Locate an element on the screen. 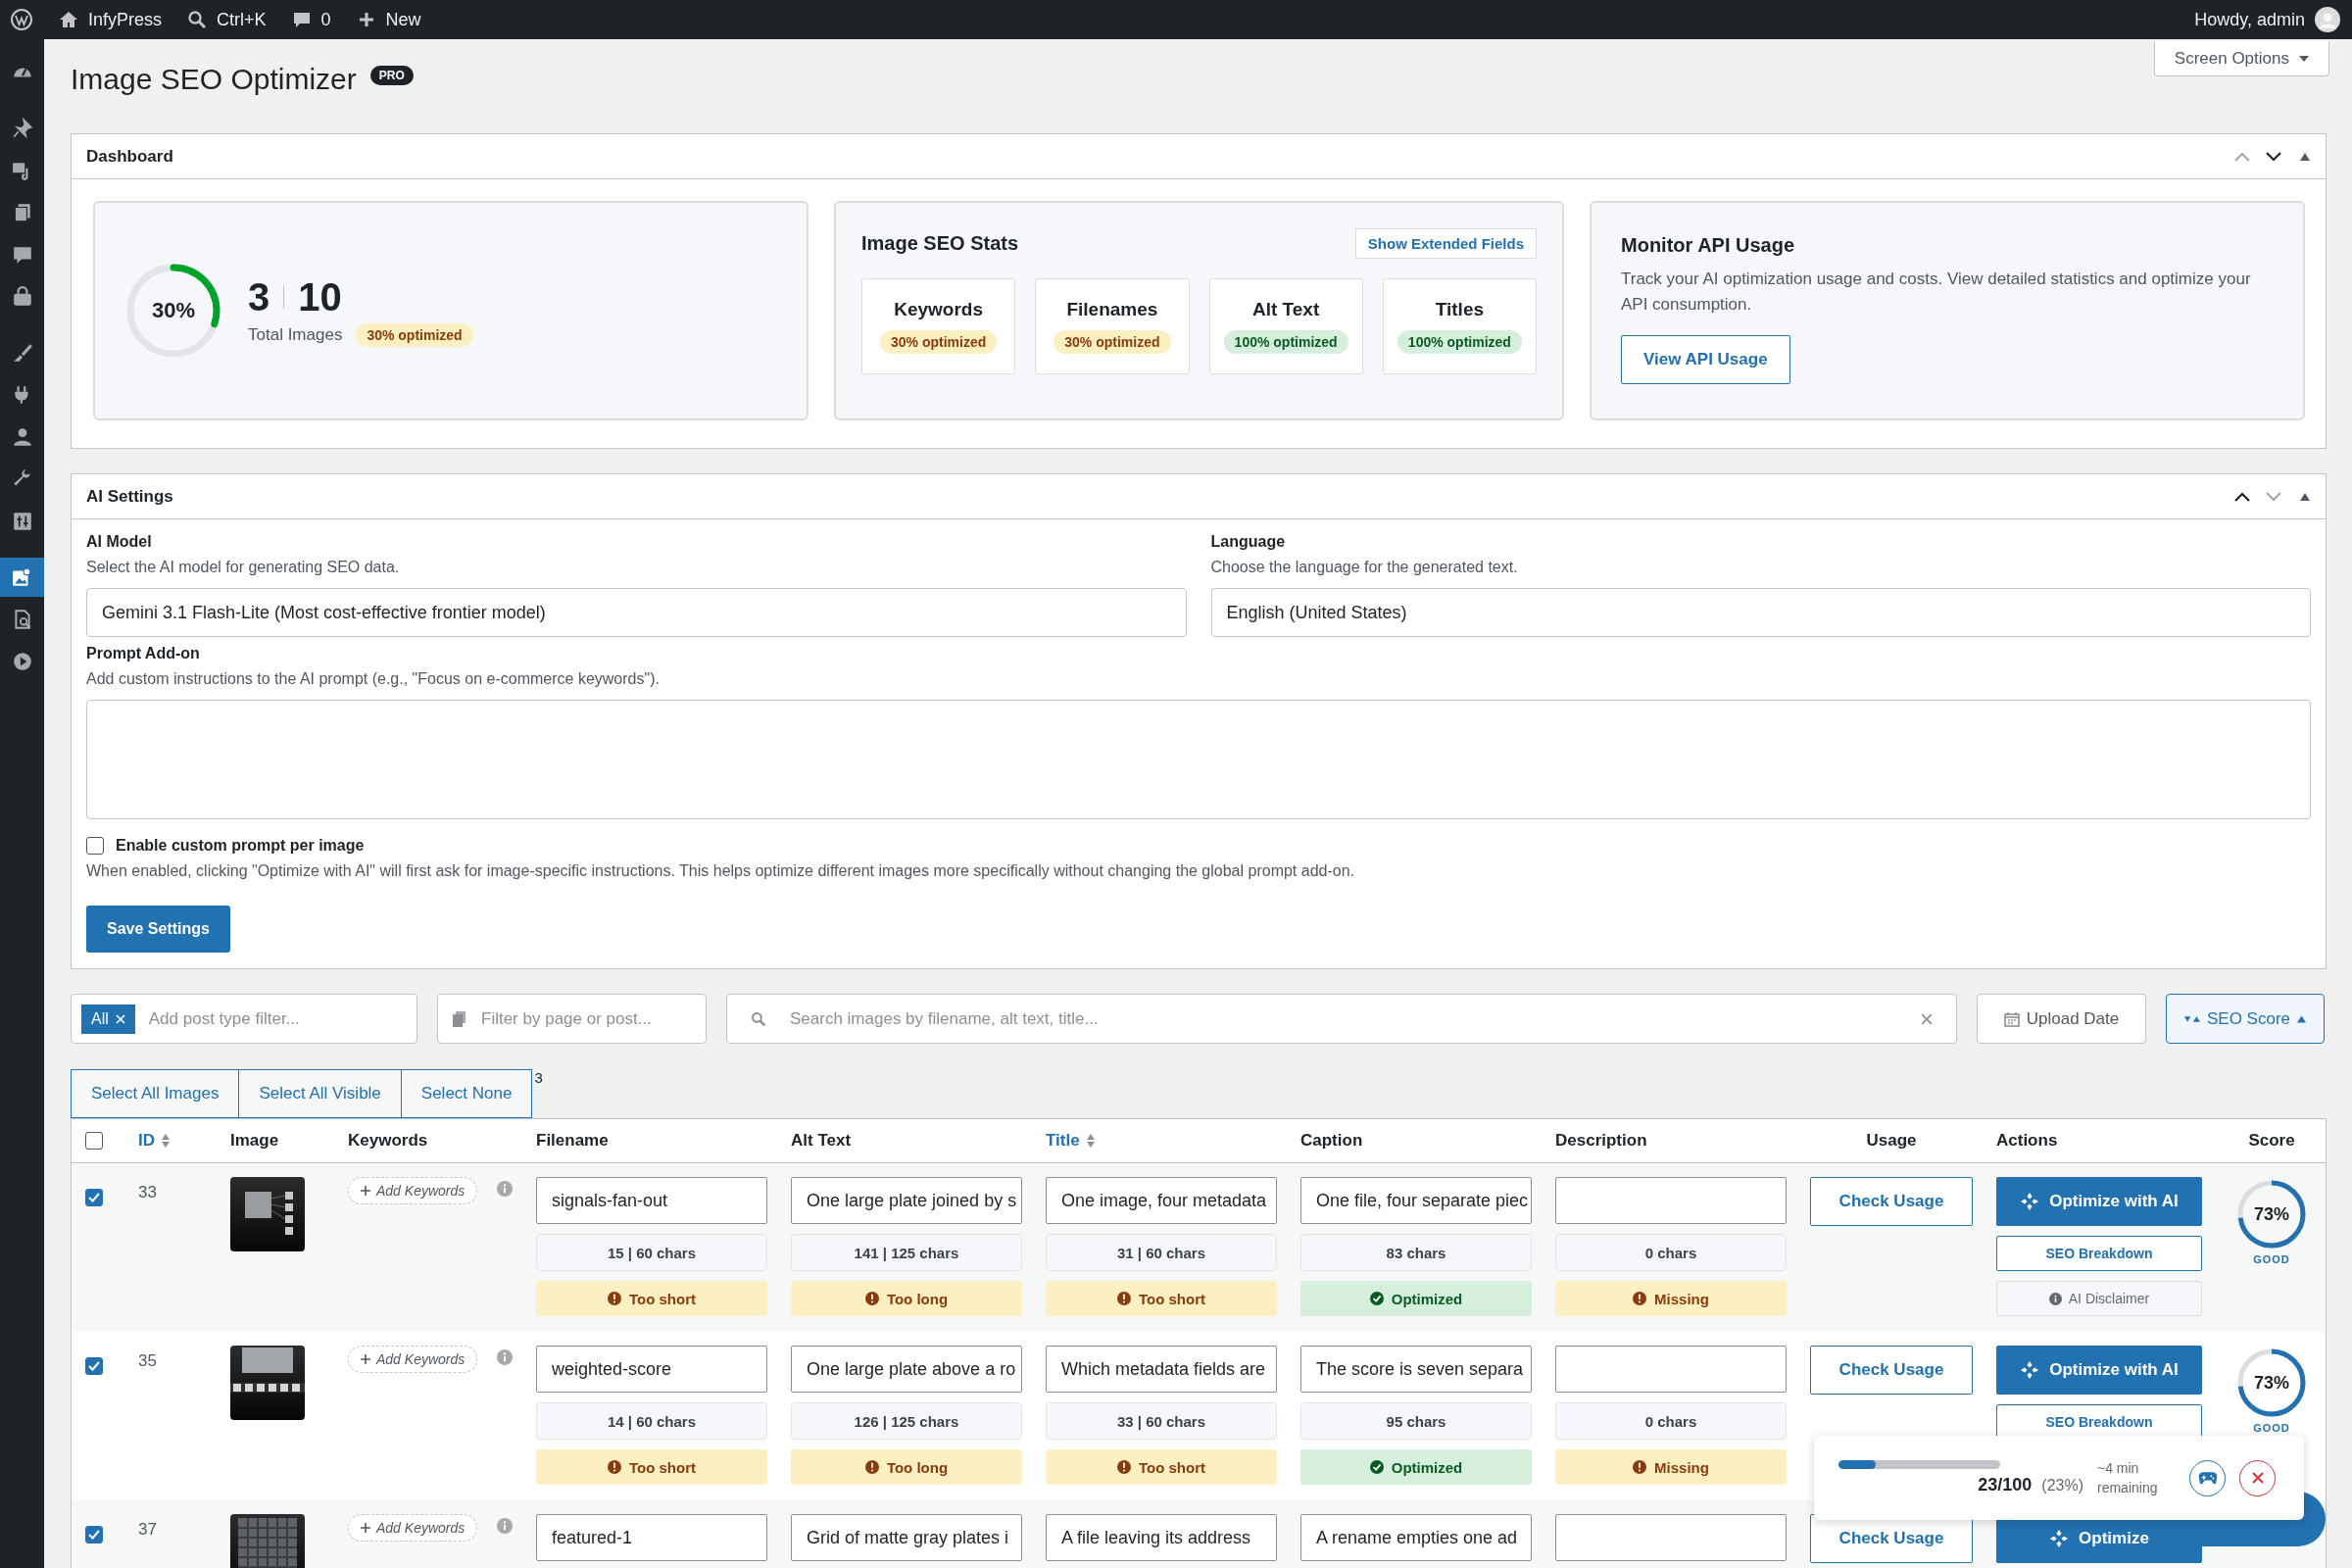 The width and height of the screenshot is (2352, 1568). column-header: ID is located at coordinates (172, 1141).